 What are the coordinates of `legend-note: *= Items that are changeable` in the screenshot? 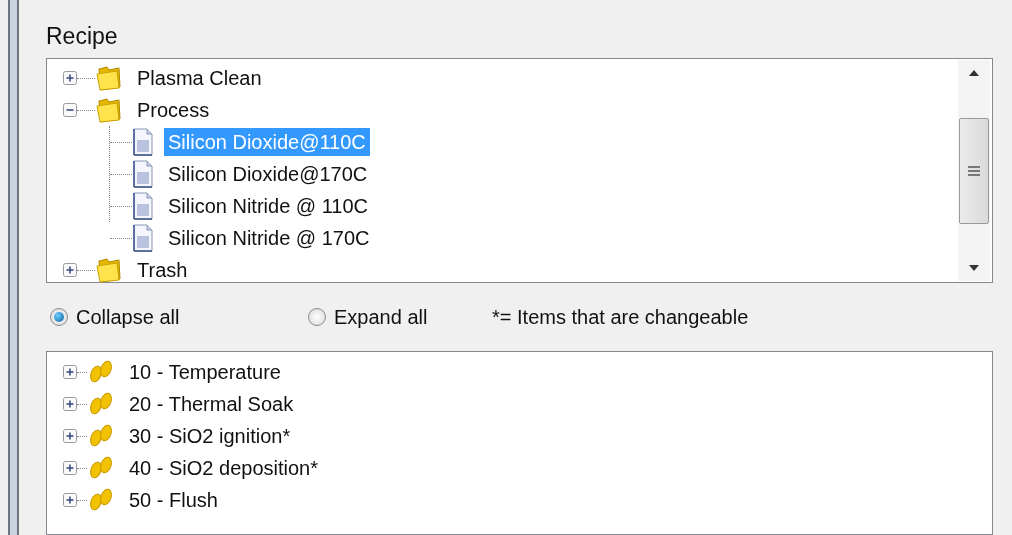 It's located at (620, 317).